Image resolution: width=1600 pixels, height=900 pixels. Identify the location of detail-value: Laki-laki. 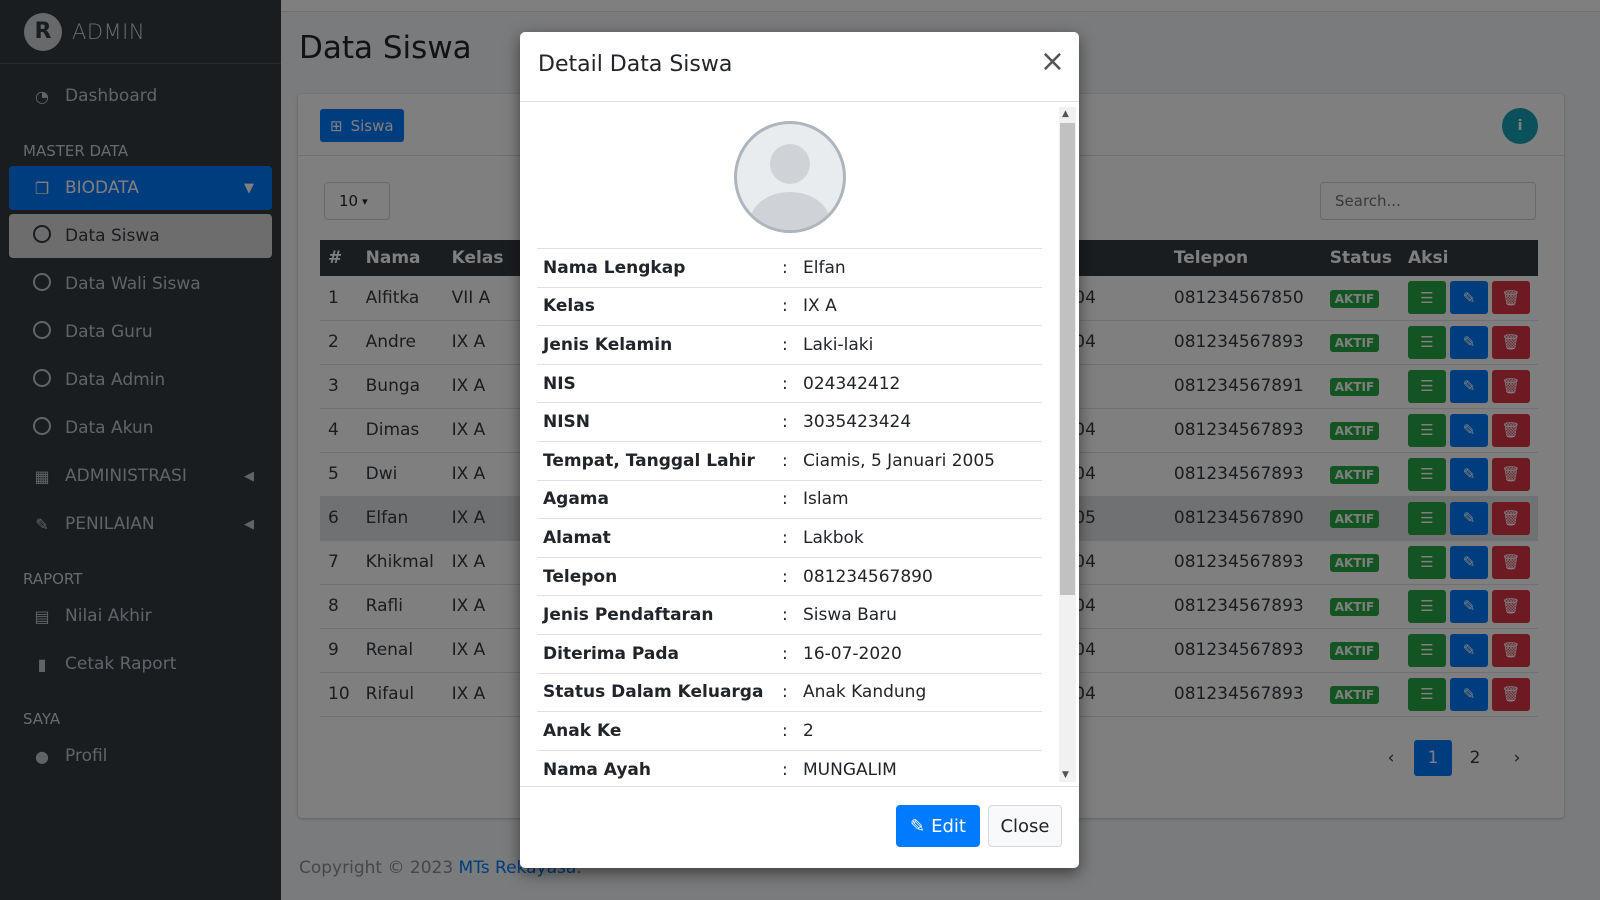
(919, 345).